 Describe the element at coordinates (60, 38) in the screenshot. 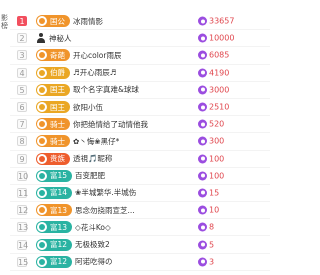

I see `user-name: 神秘人` at that location.